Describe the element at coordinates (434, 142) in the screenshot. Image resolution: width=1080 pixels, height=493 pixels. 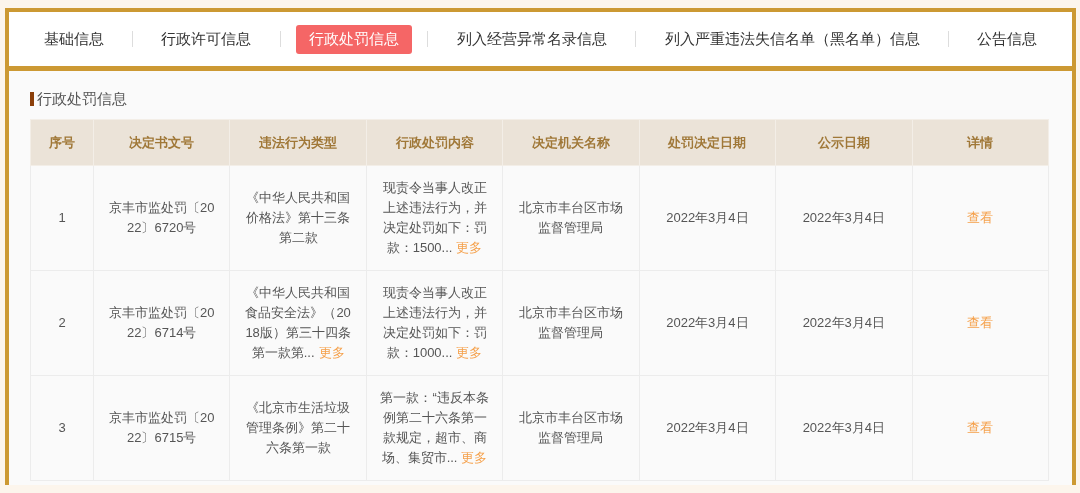
I see `column-header: 行政处罚内容` at that location.